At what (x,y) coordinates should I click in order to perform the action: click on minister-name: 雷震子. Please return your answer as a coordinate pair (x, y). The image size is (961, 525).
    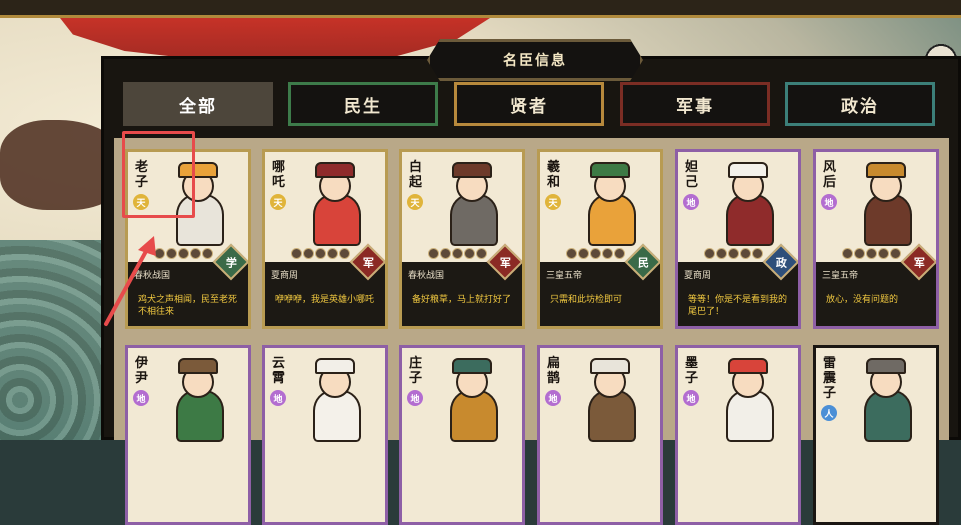
    Looking at the image, I should click on (830, 378).